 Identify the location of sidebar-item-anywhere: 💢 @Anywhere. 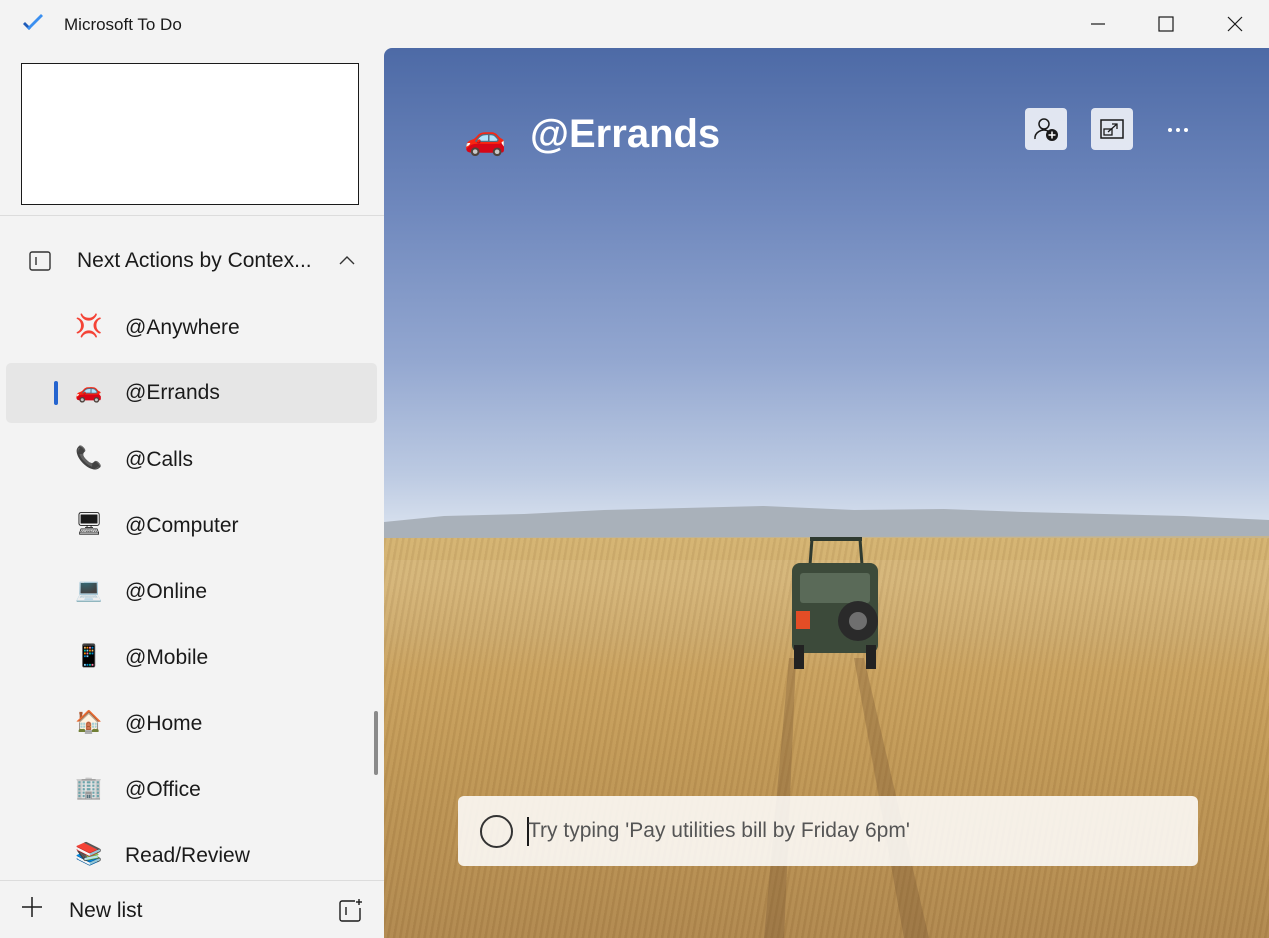
(191, 328).